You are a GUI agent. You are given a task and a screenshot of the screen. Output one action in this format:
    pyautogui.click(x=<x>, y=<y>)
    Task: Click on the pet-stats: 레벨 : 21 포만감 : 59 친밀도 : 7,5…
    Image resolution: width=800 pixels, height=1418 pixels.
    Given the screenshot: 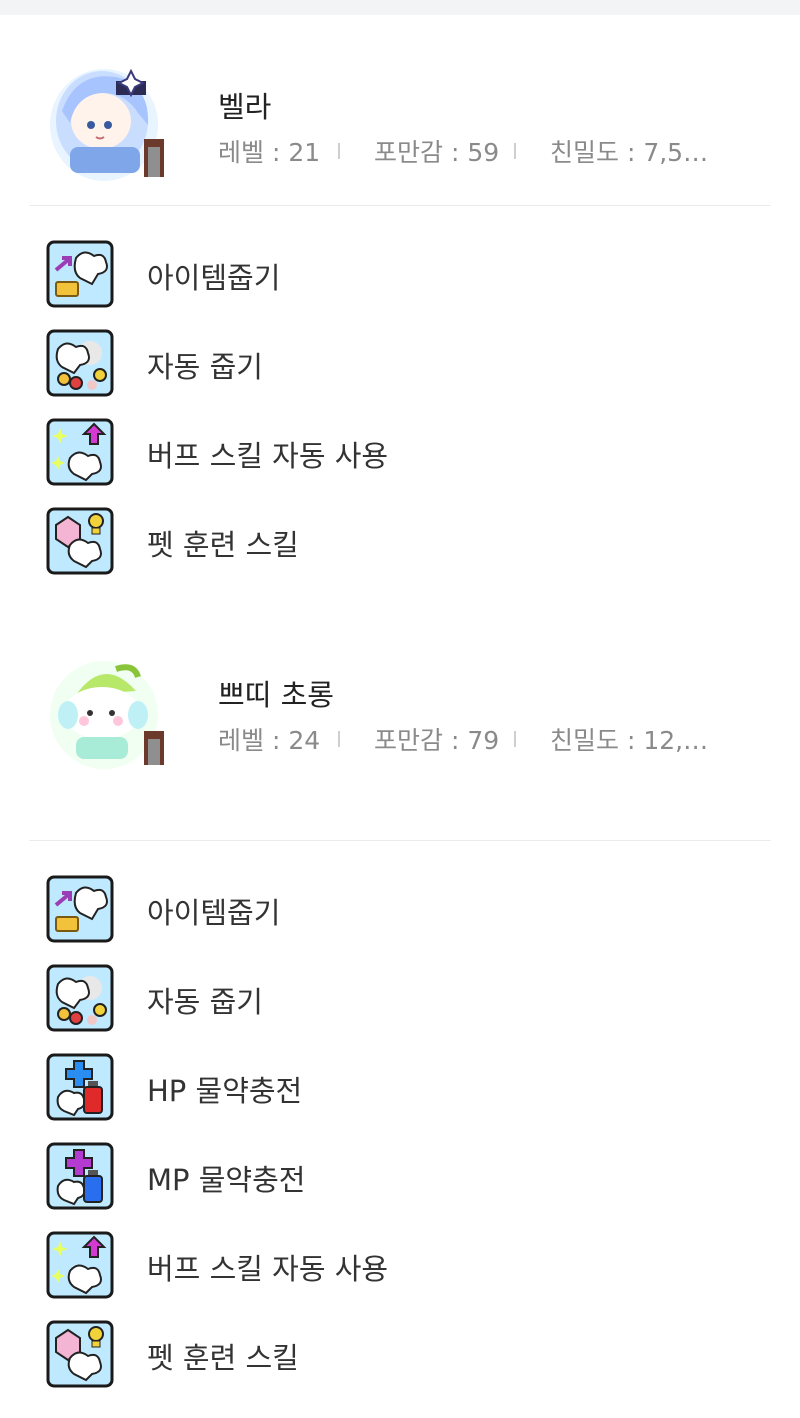 What is the action you would take?
    pyautogui.click(x=464, y=151)
    